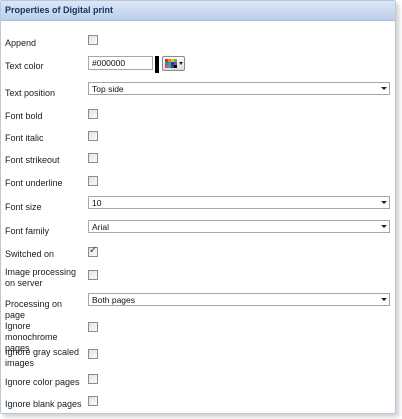 This screenshot has height=419, width=402. I want to click on ignore-gray-scaled-images-row: Ignore gray scaled images, so click(198, 358).